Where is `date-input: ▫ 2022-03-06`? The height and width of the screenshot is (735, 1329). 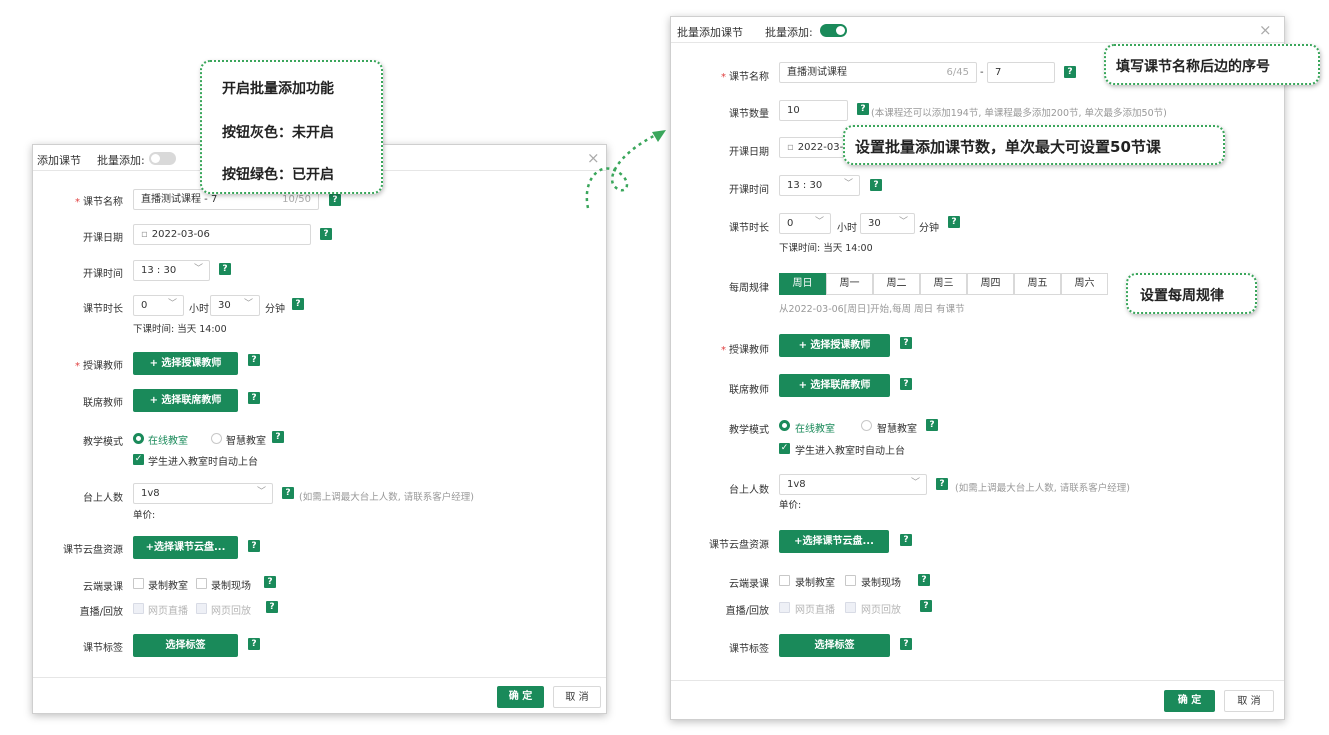 date-input: ▫ 2022-03-06 is located at coordinates (222, 234).